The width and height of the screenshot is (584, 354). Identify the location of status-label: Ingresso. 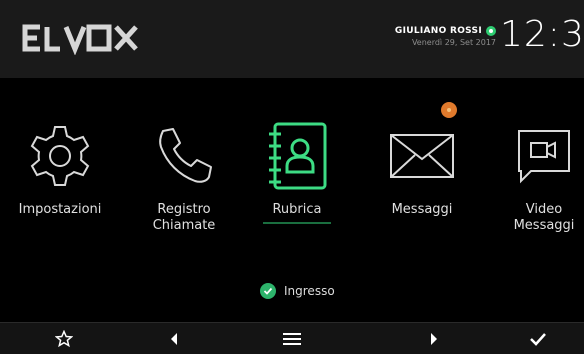
(309, 291).